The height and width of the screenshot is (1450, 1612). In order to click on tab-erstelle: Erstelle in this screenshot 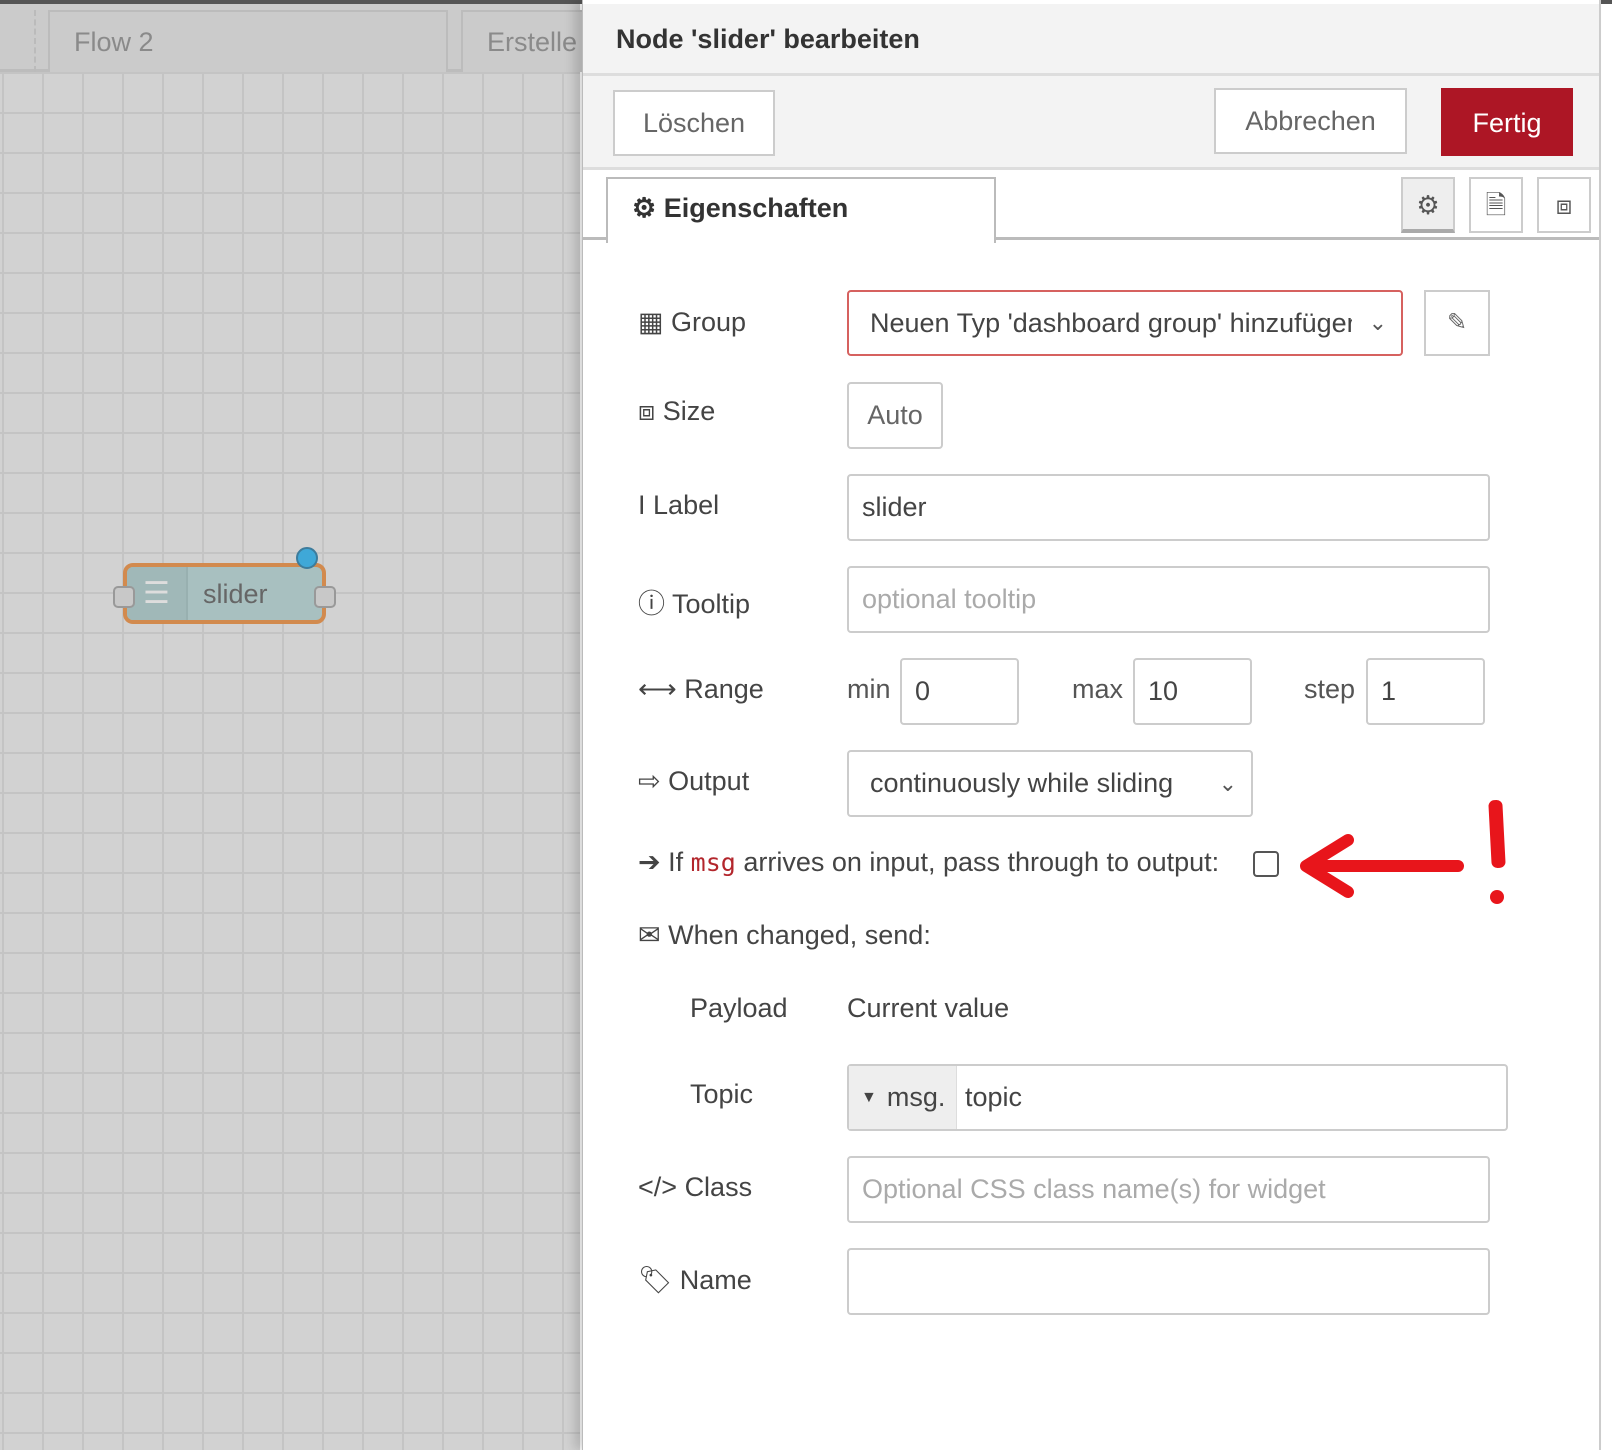, I will do `click(531, 41)`.